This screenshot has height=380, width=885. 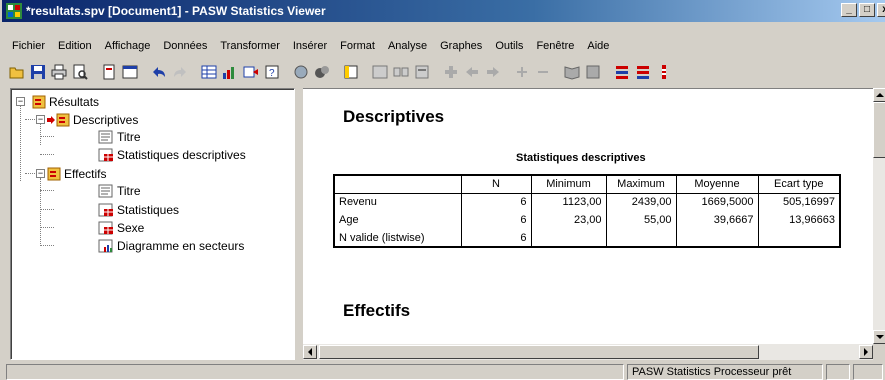 What do you see at coordinates (410, 46) in the screenshot?
I see `menu-analyse: Analyse` at bounding box center [410, 46].